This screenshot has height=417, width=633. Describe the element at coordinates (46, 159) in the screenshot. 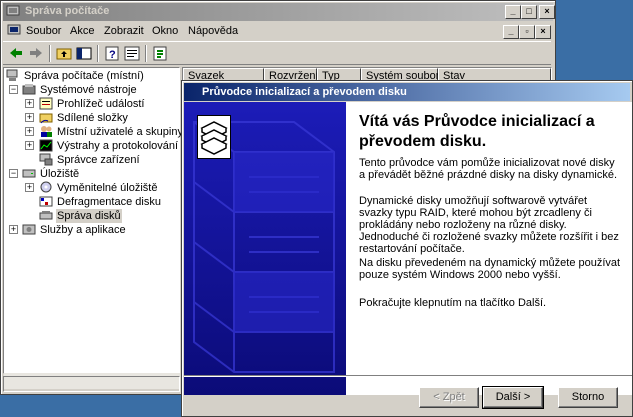

I see `device-manager-icon` at that location.